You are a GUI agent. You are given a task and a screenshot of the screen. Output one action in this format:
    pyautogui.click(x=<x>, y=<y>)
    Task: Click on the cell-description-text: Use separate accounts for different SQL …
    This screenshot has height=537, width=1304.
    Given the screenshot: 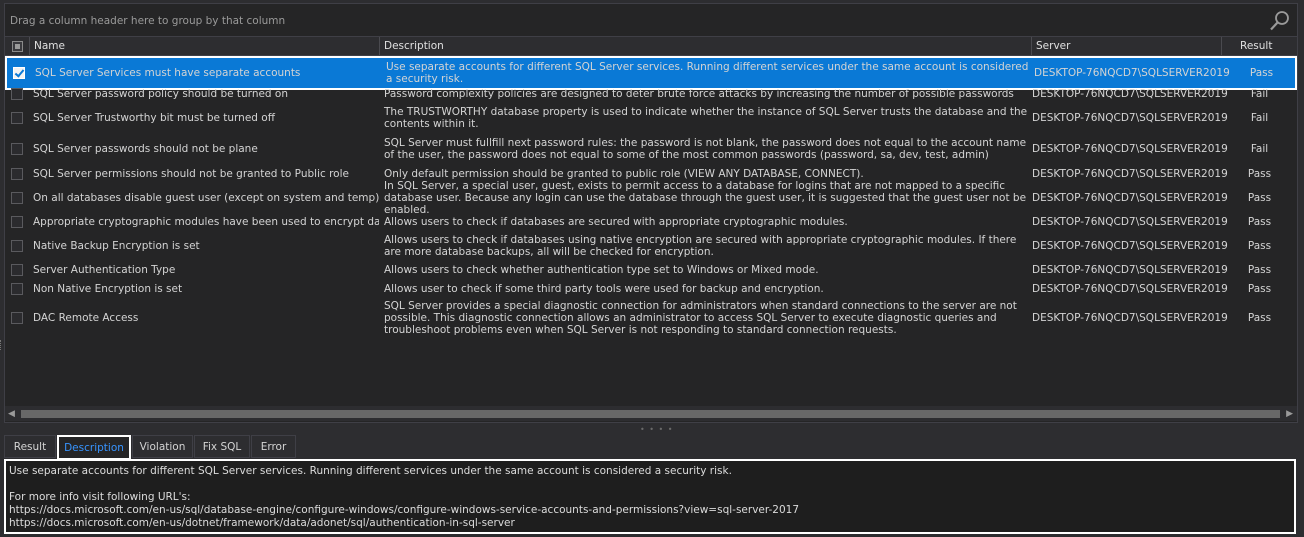 What is the action you would take?
    pyautogui.click(x=707, y=73)
    